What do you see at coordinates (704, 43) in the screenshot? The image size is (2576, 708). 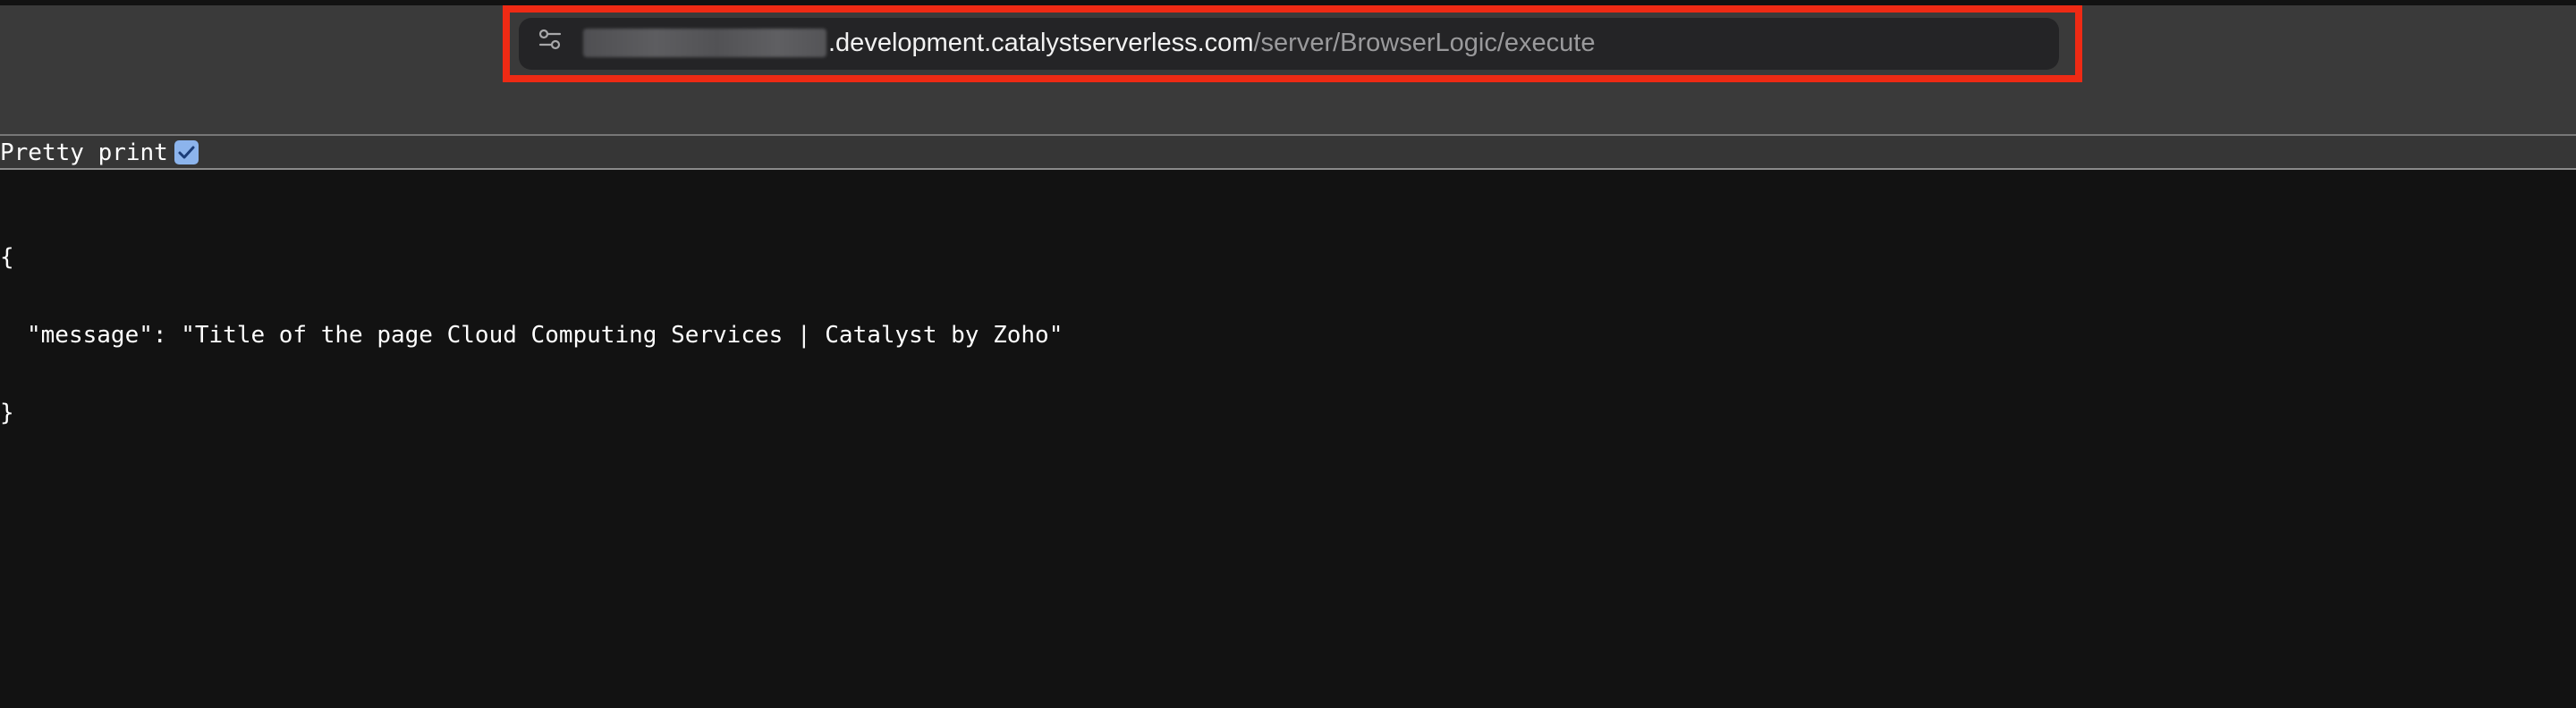 I see `redacted-subdomain` at bounding box center [704, 43].